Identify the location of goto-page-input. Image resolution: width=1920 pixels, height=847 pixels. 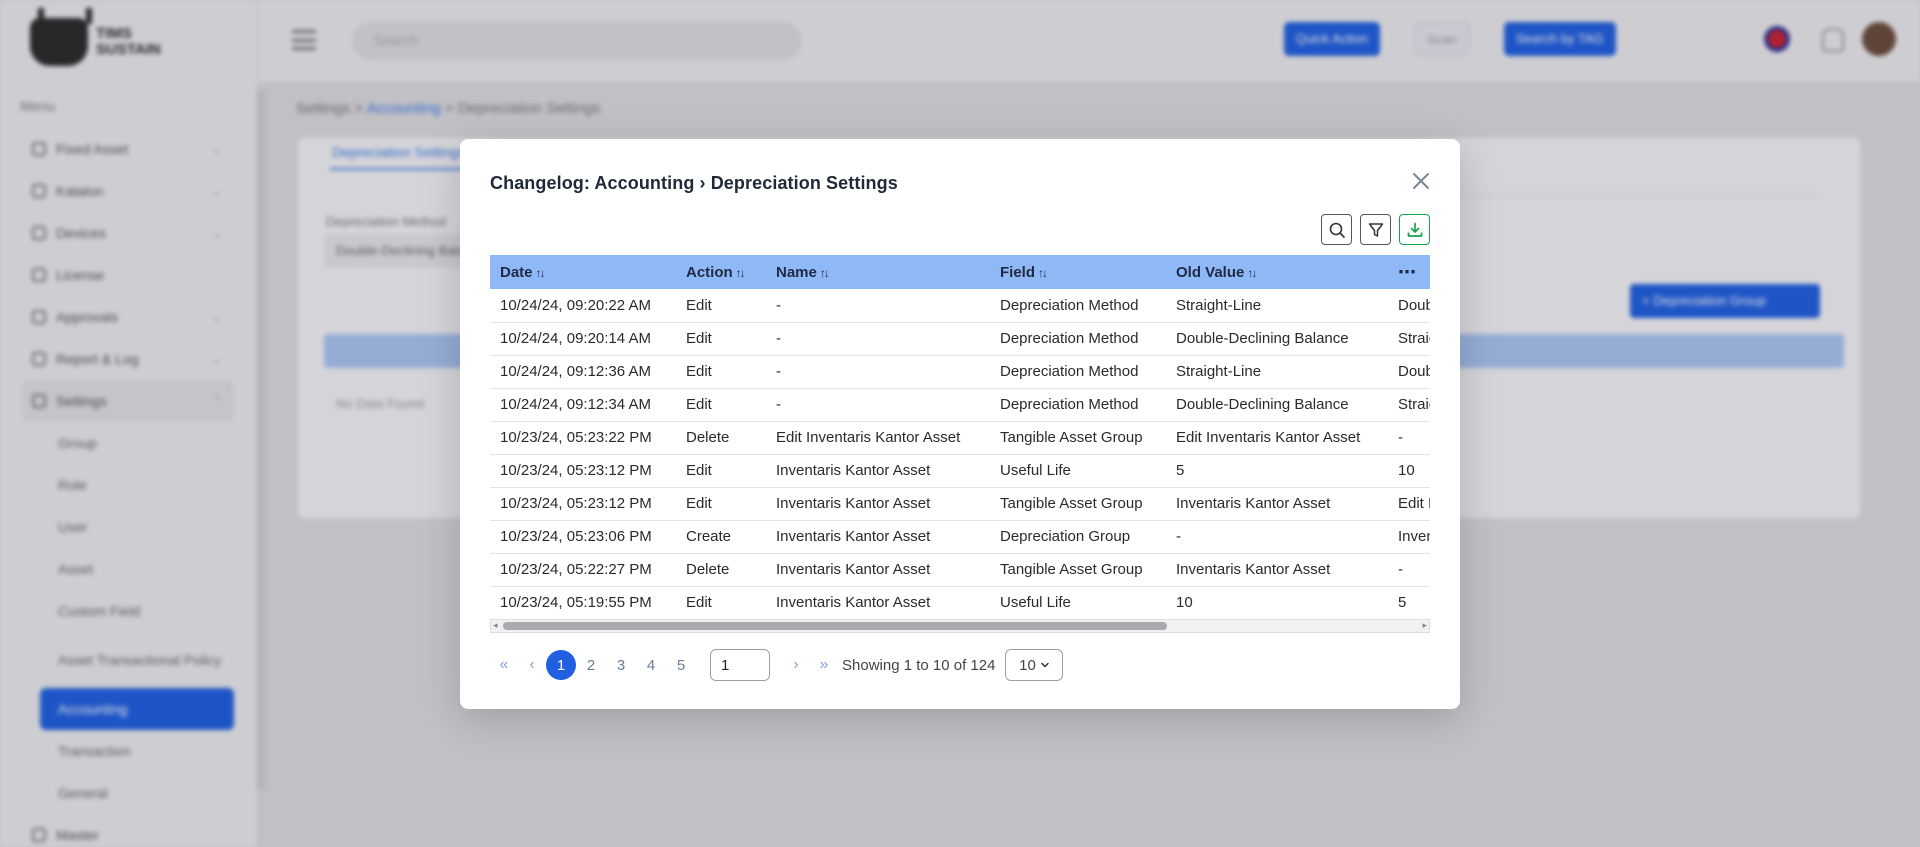
(740, 665).